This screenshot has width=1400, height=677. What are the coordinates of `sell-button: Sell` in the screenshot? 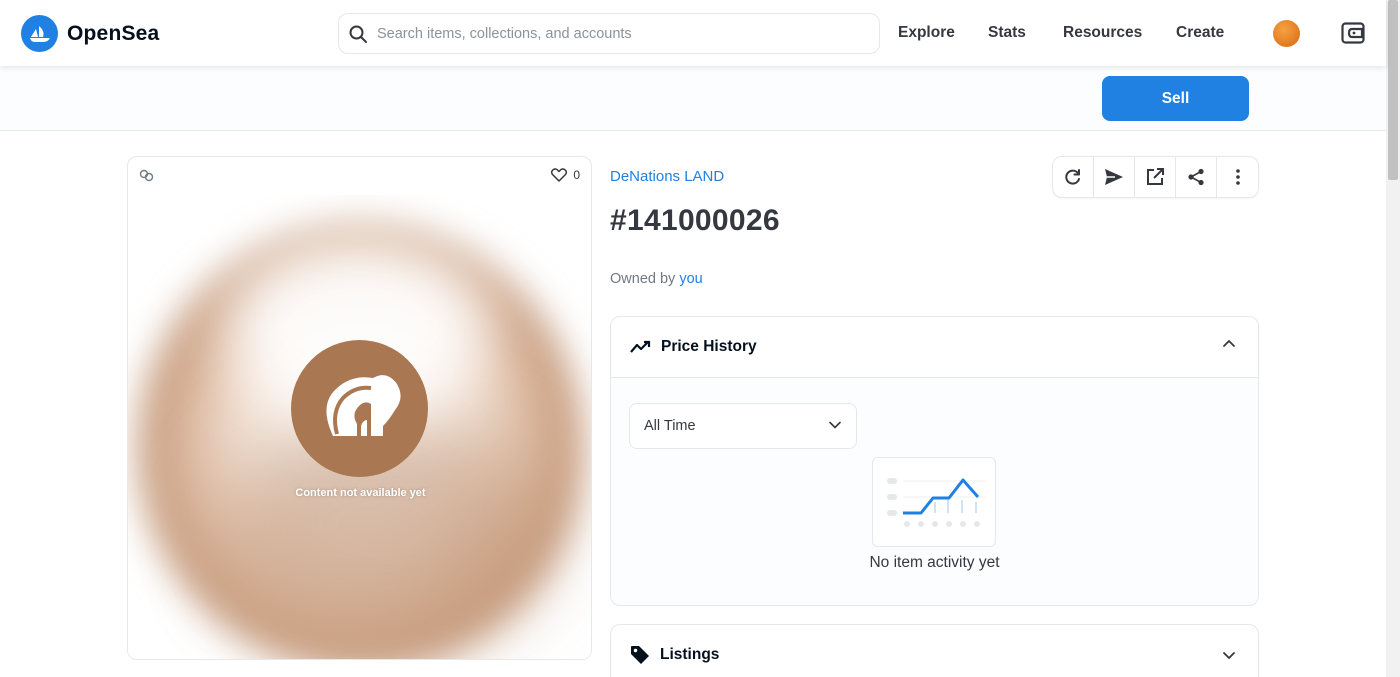 It's located at (1175, 98).